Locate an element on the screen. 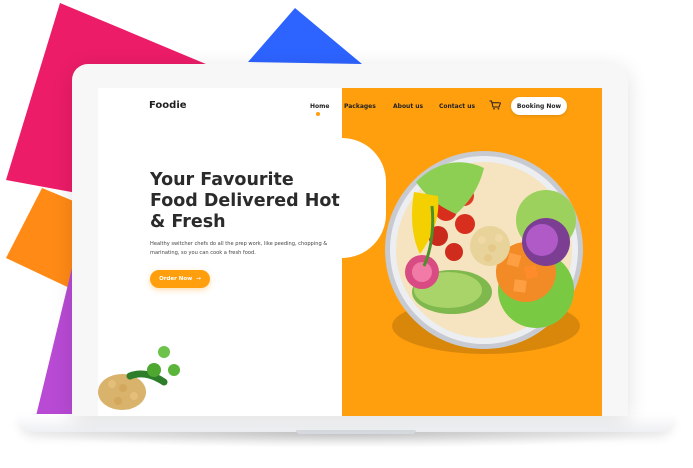 The height and width of the screenshot is (468, 693). active-nav-indicator is located at coordinates (318, 114).